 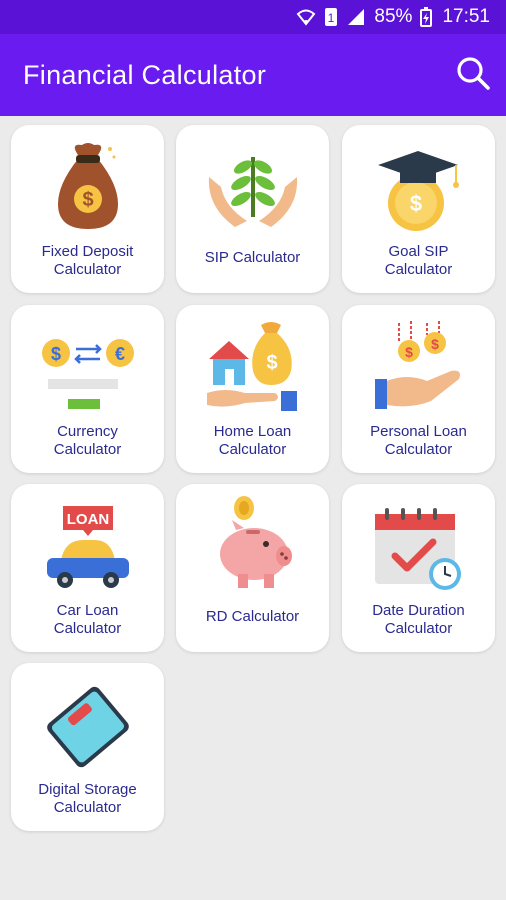 I want to click on sip-calculator-card: SIP Calculator, so click(x=252, y=209).